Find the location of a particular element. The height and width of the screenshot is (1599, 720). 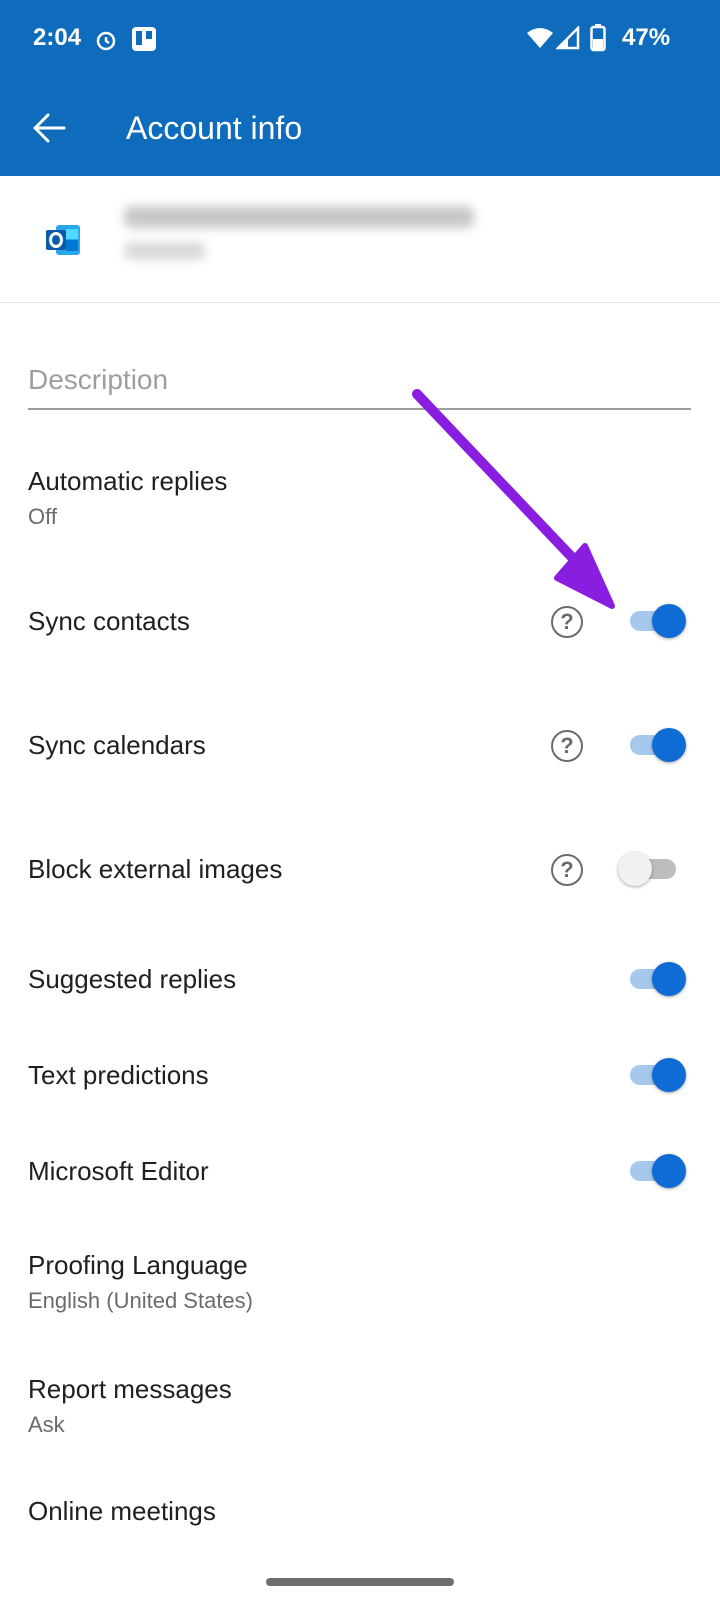

microsoft-editor-row: Microsoft Editor is located at coordinates (360, 1172).